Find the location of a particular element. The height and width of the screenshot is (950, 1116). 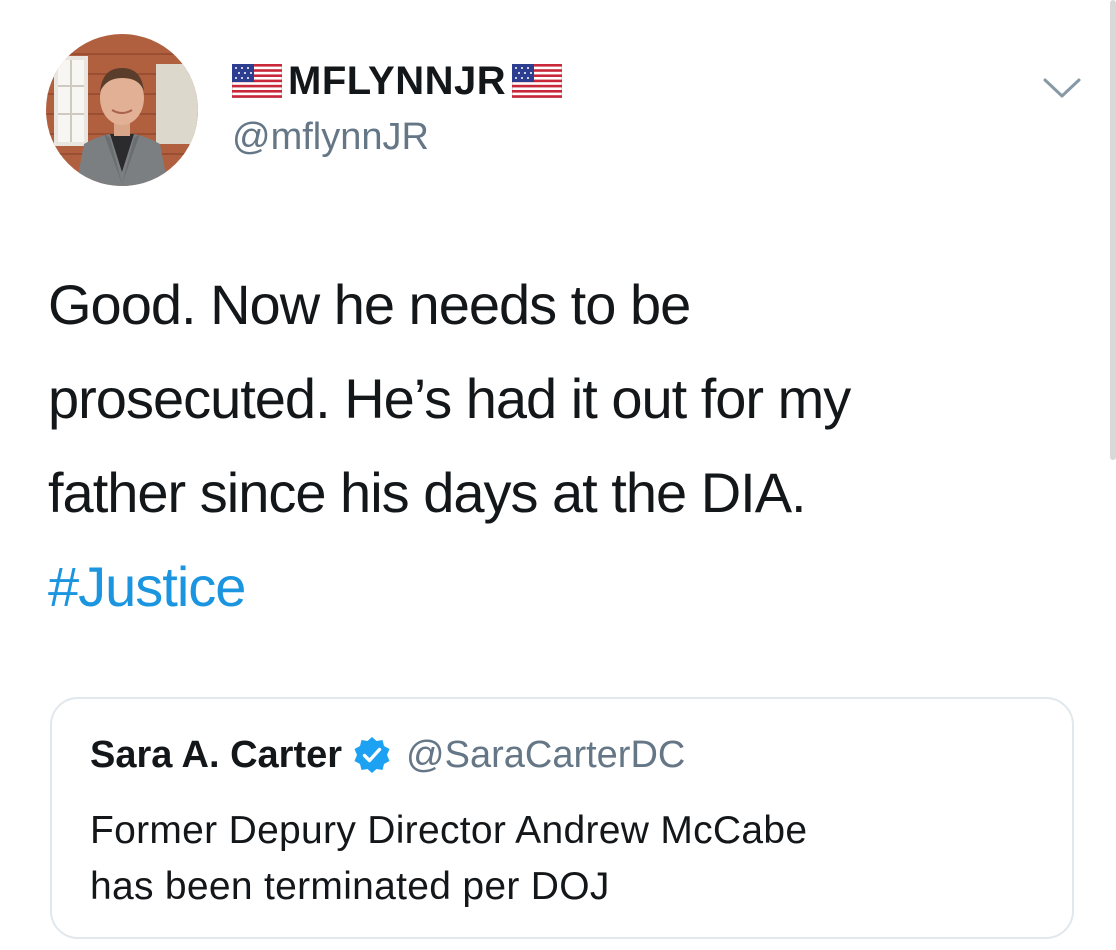

scrollbar is located at coordinates (1113, 230).